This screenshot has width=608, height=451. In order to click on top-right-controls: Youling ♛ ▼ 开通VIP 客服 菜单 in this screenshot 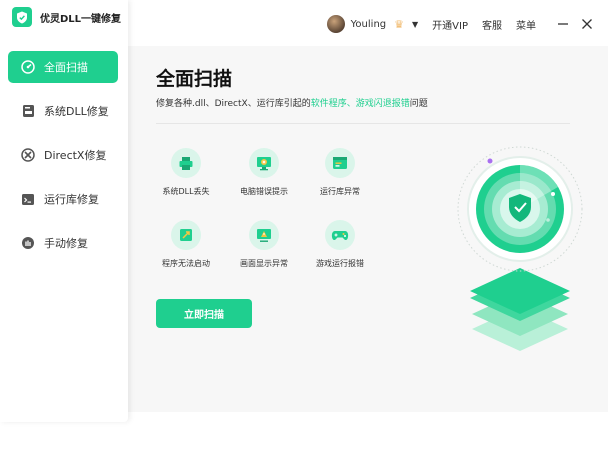, I will do `click(462, 24)`.